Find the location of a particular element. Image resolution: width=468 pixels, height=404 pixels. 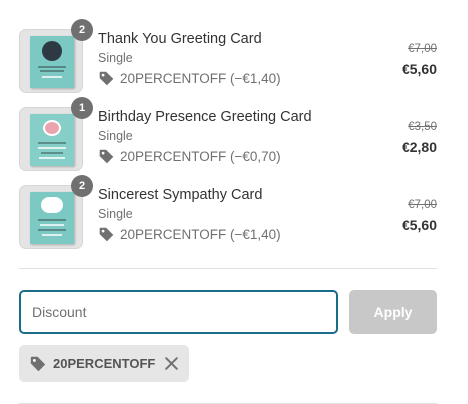

product-name: Thank You Greeting Card is located at coordinates (180, 39).